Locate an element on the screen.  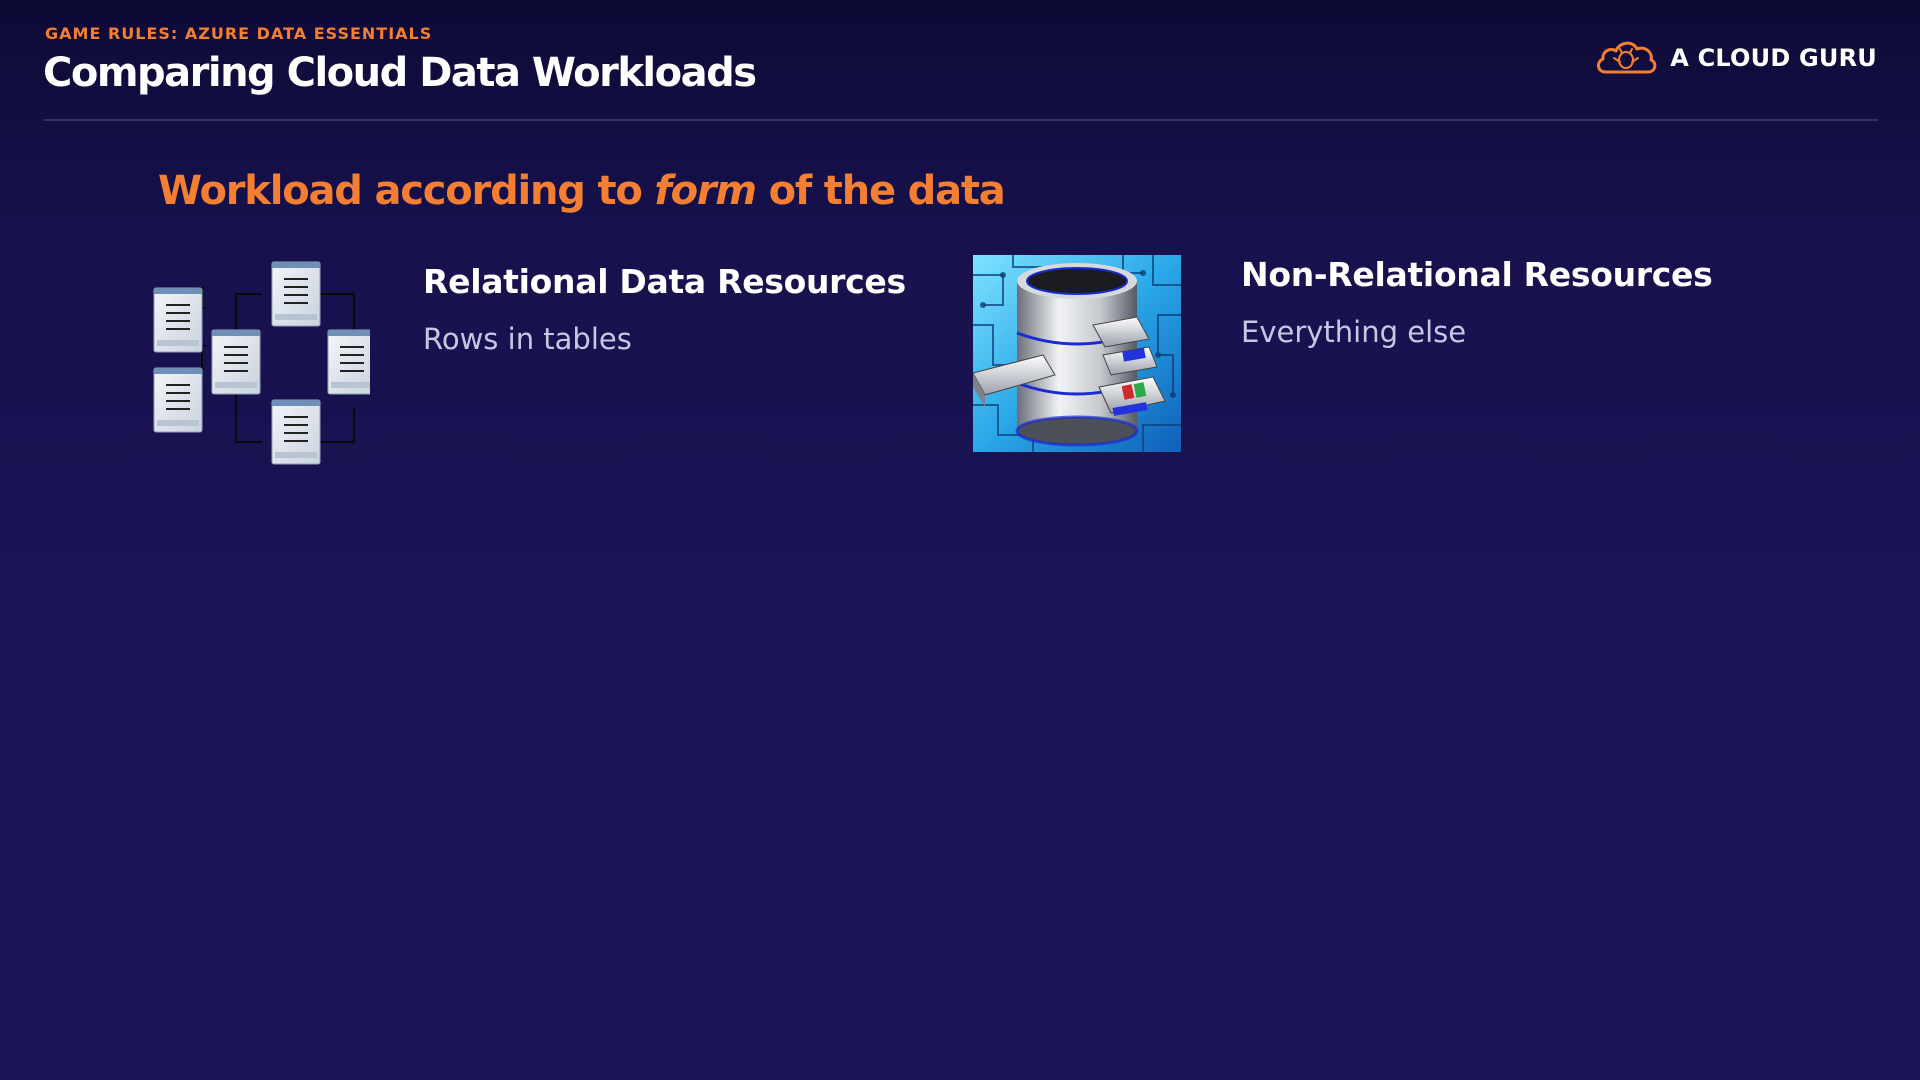
cloud-logo-icon is located at coordinates (1627, 57).